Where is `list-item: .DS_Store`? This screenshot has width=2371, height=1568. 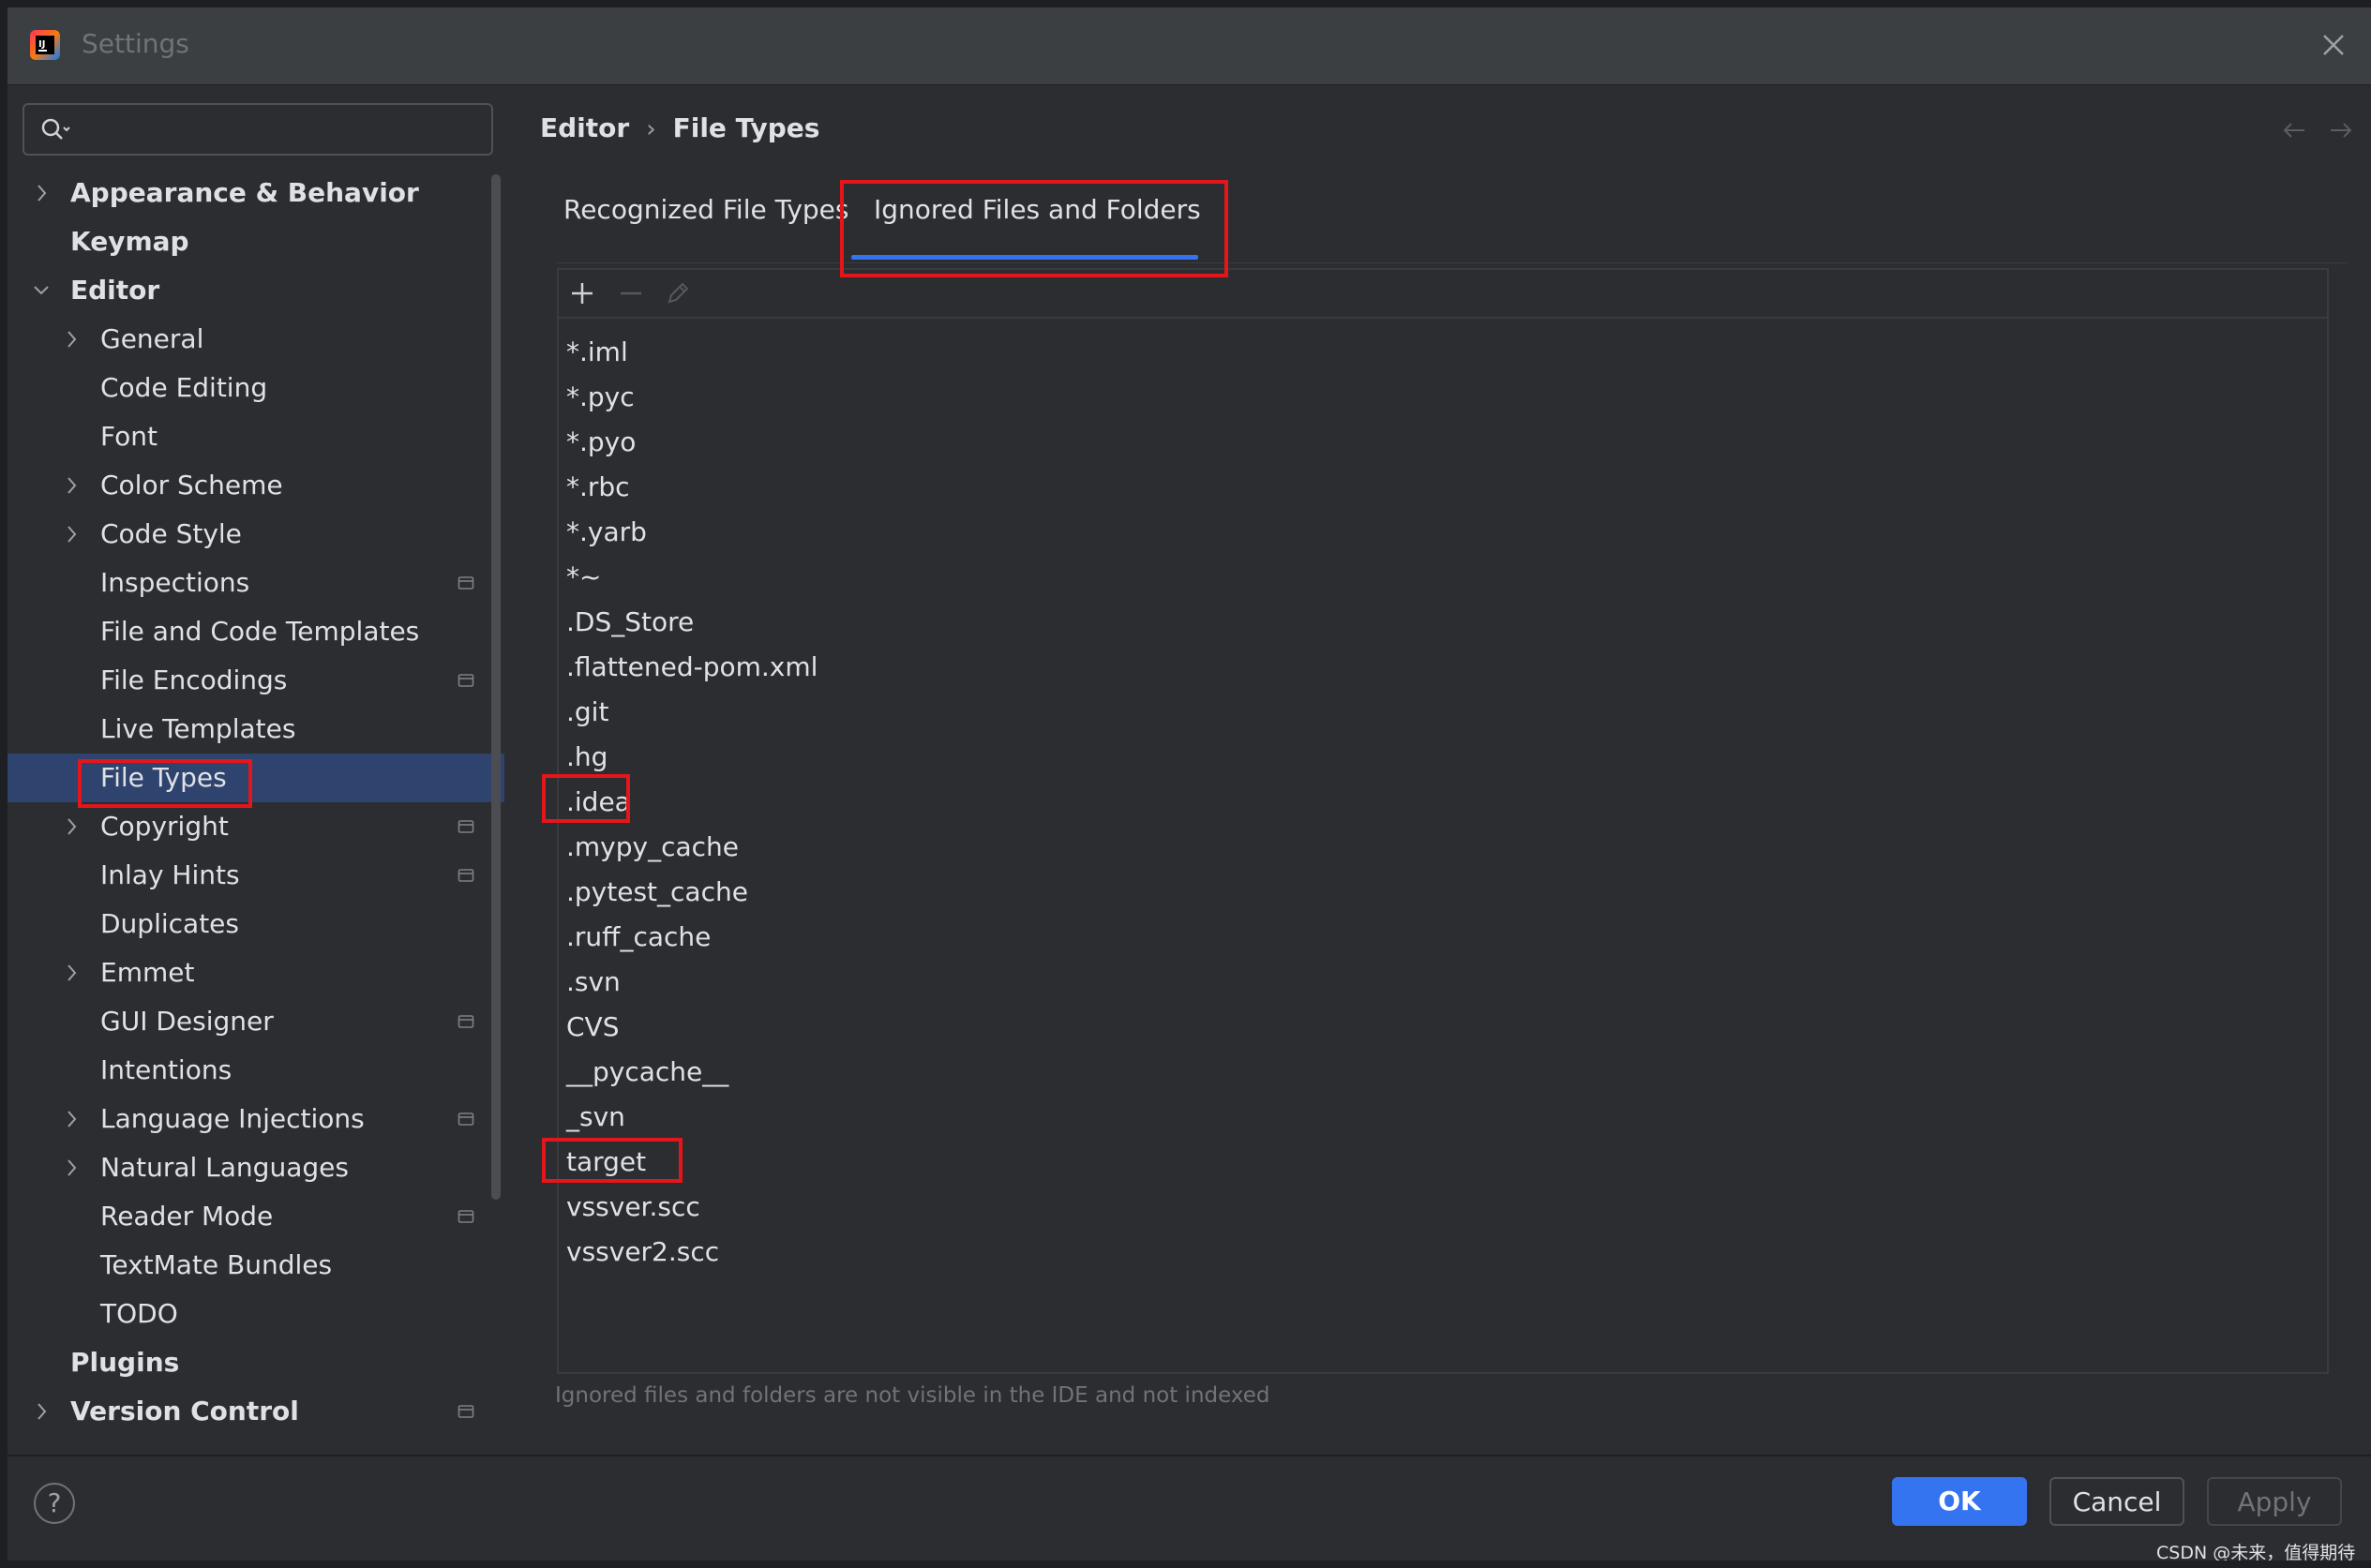
list-item: .DS_Store is located at coordinates (630, 622).